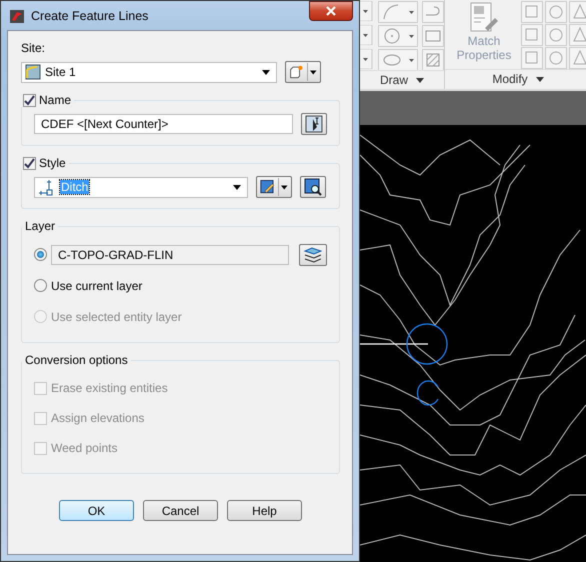 The width and height of the screenshot is (586, 562). What do you see at coordinates (96, 510) in the screenshot?
I see `dialog-button: OK` at bounding box center [96, 510].